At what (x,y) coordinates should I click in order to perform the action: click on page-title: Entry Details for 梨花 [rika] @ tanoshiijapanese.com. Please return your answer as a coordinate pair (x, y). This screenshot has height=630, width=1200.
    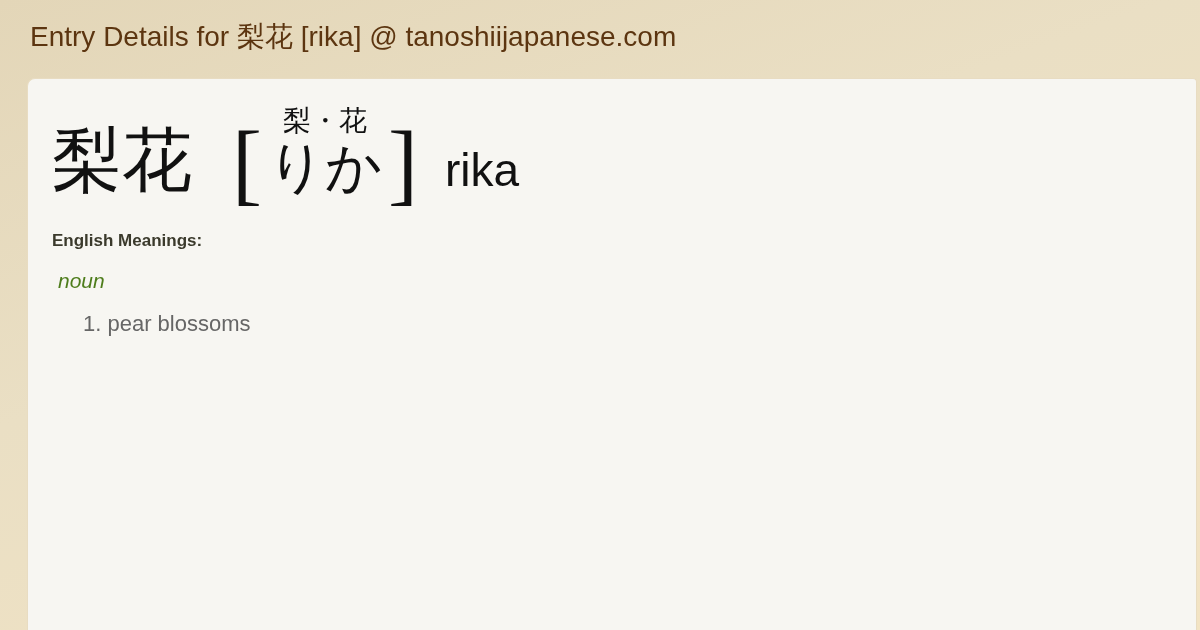
    Looking at the image, I should click on (353, 37).